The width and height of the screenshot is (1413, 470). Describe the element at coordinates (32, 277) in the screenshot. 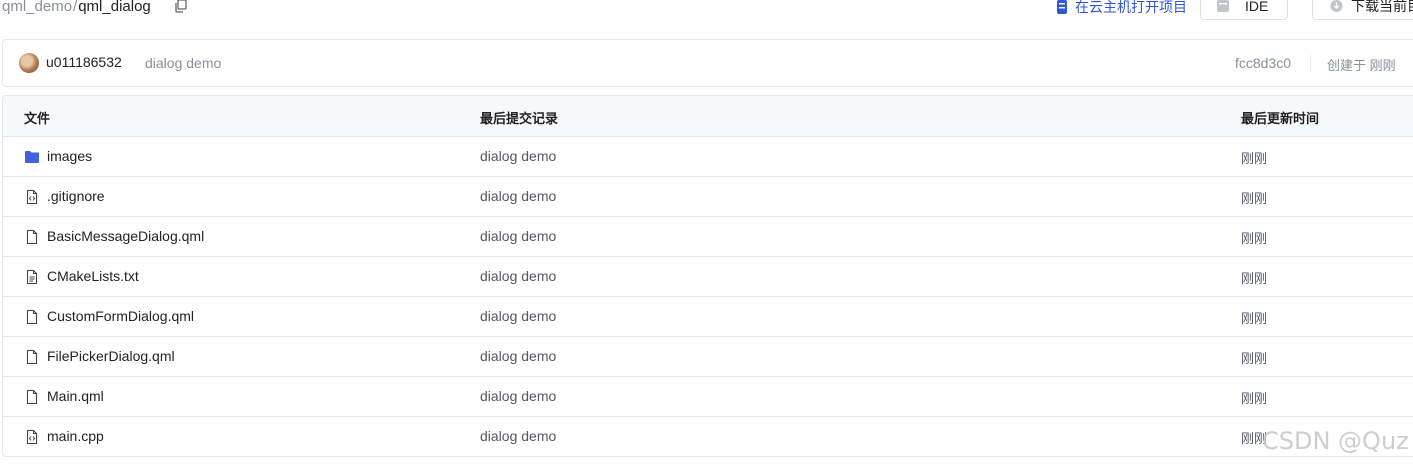

I see `text-file-icon` at that location.